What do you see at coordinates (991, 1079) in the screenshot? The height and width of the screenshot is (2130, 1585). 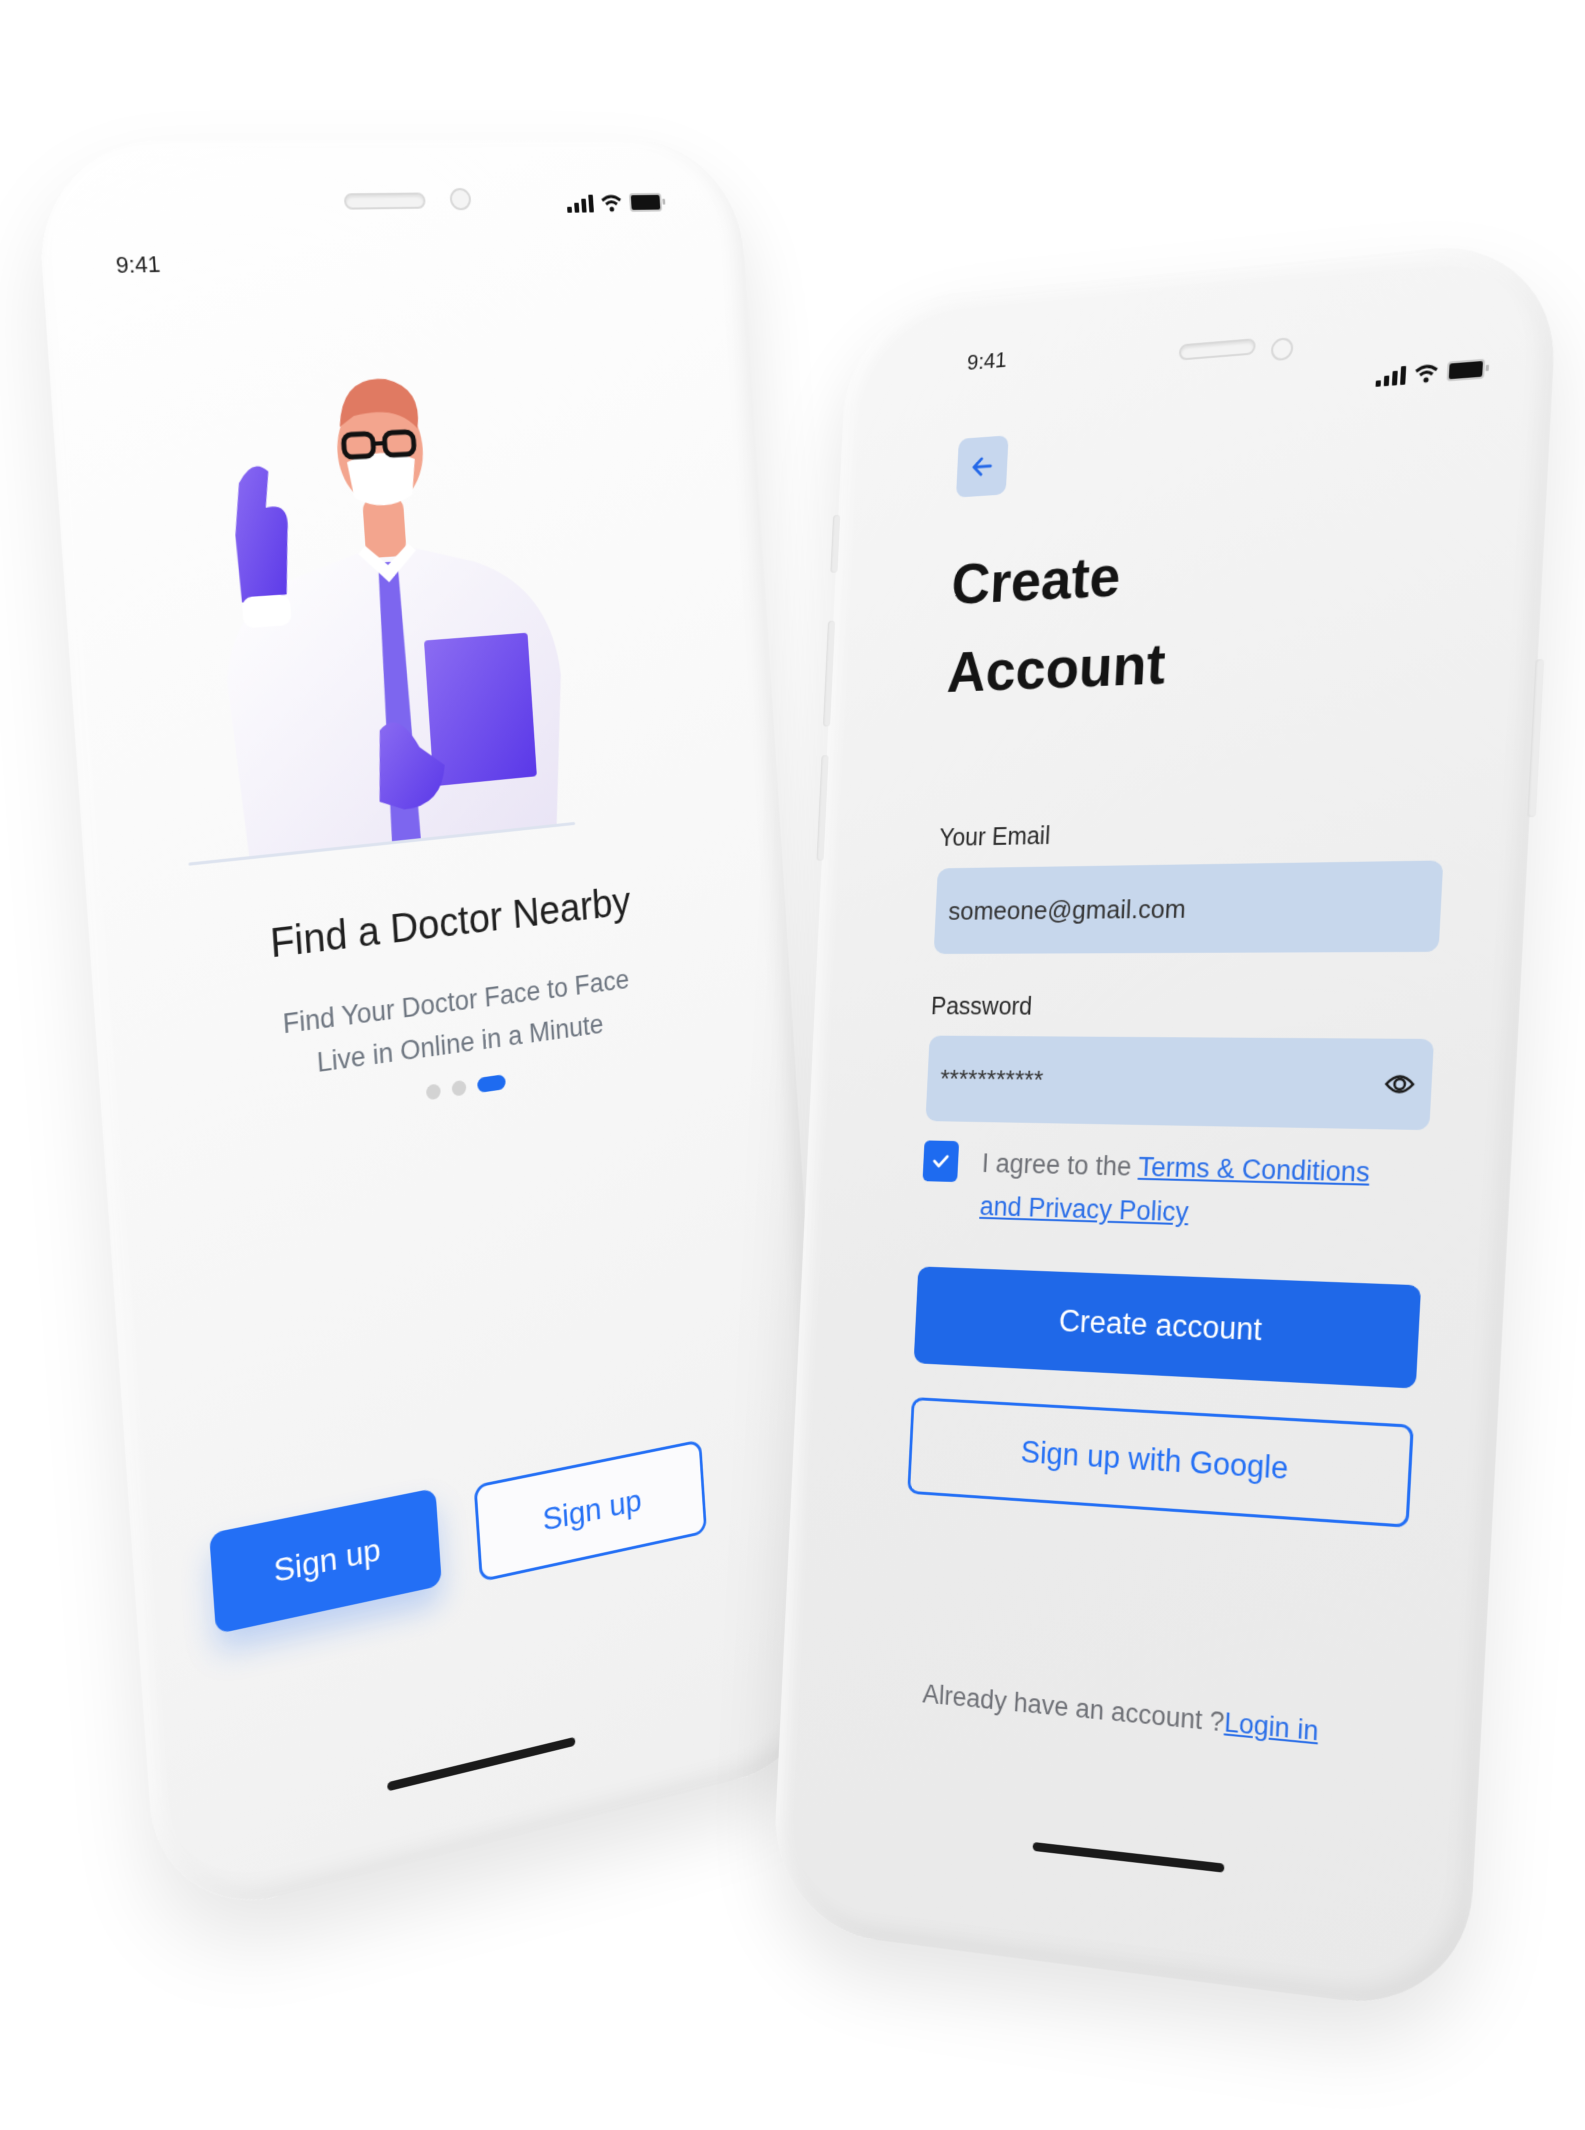 I see `password-value: ***********` at bounding box center [991, 1079].